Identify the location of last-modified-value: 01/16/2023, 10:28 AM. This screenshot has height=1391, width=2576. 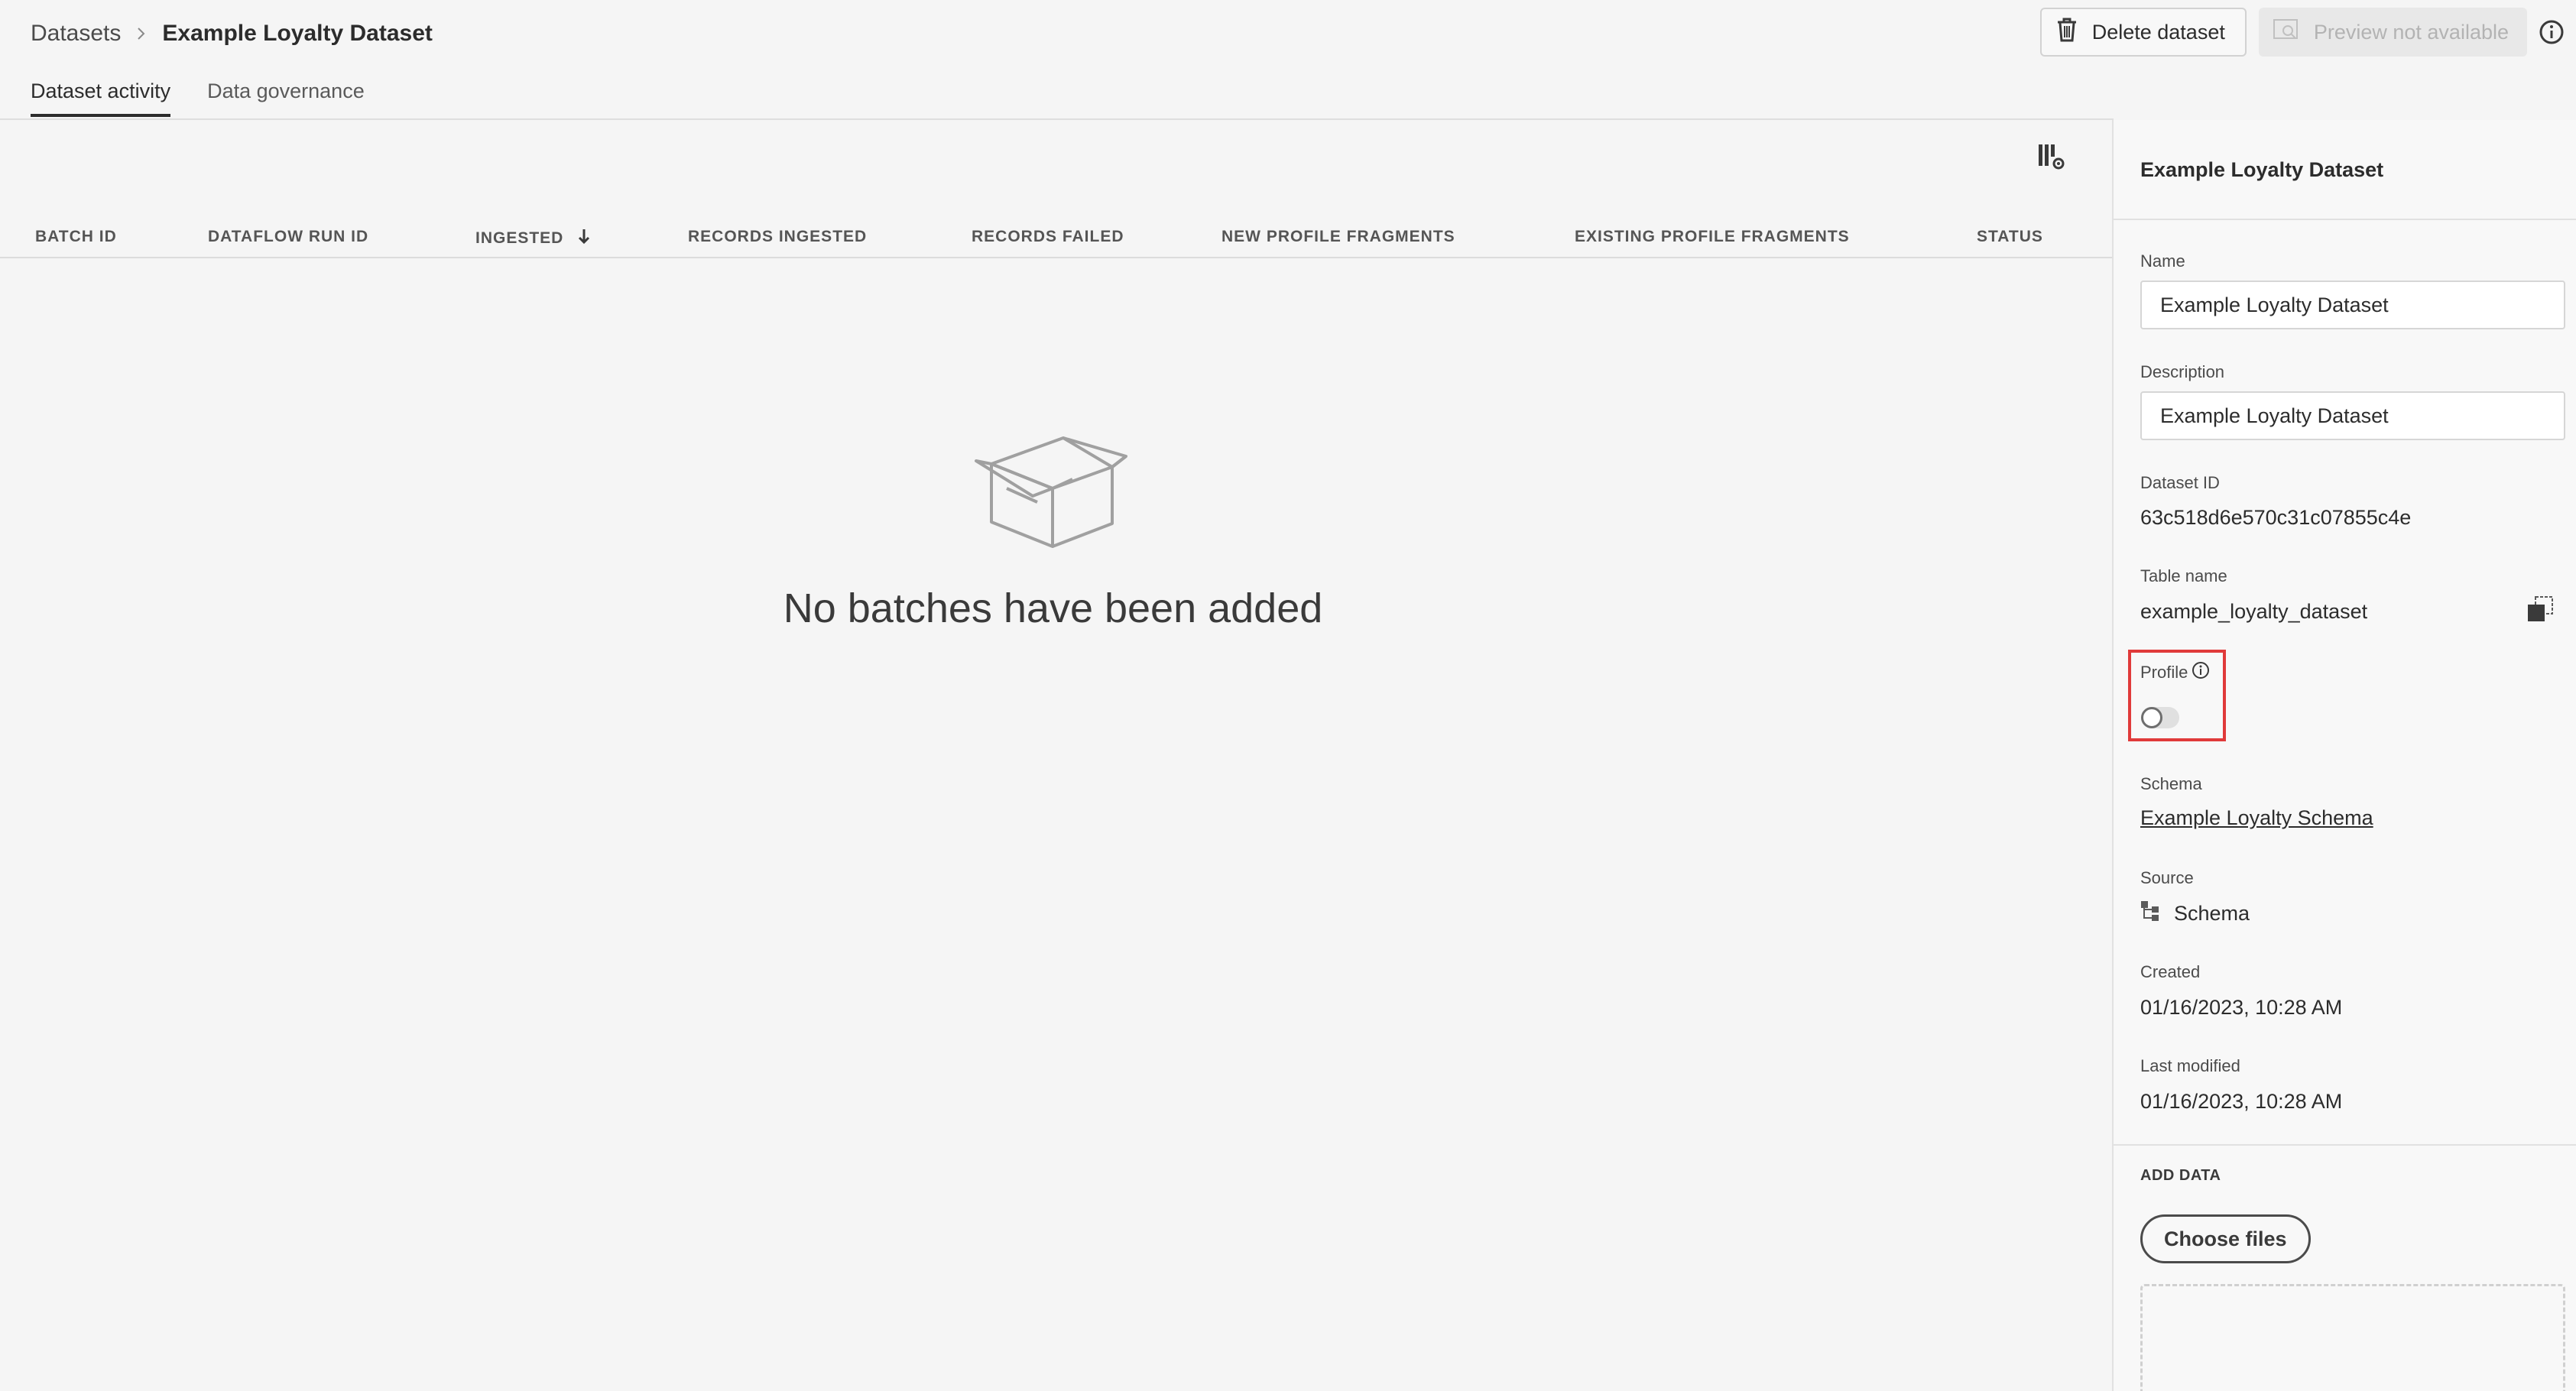
(2241, 1101).